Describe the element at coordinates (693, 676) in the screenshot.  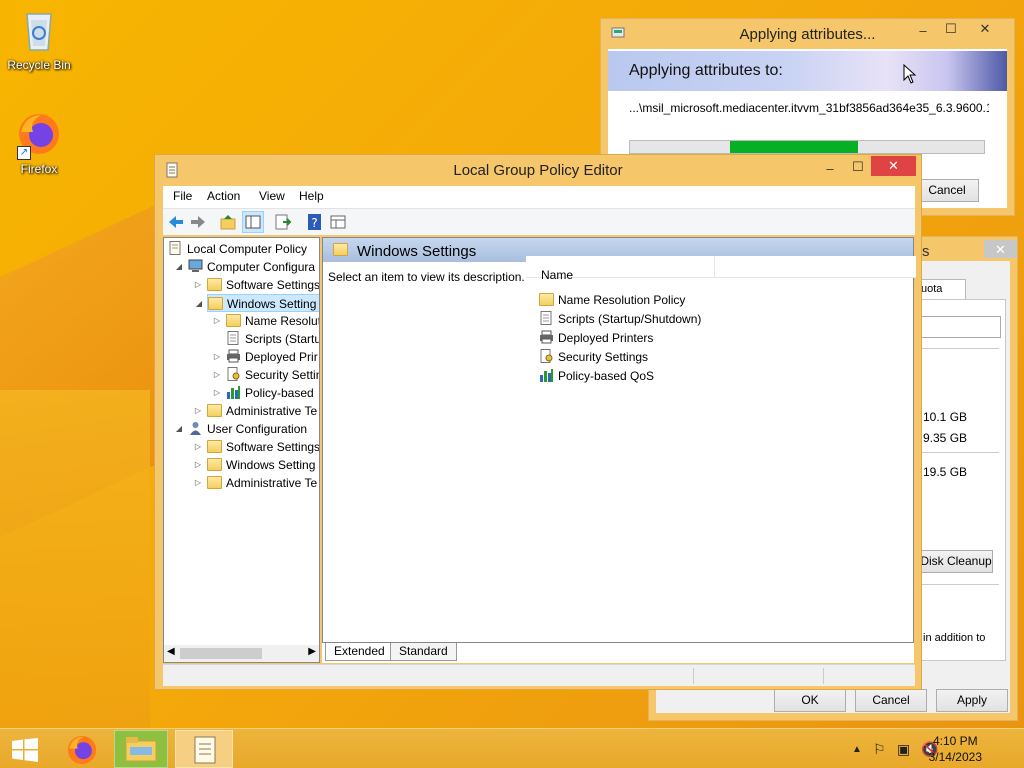
I see `status-divider` at that location.